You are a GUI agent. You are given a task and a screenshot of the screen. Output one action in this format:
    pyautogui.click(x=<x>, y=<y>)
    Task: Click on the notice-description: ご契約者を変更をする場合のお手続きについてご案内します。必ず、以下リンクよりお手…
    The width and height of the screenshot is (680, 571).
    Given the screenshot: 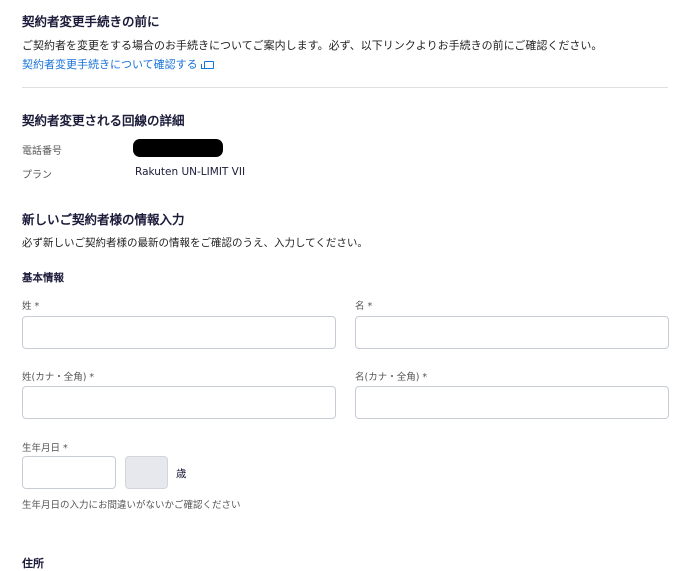 What is the action you would take?
    pyautogui.click(x=312, y=45)
    